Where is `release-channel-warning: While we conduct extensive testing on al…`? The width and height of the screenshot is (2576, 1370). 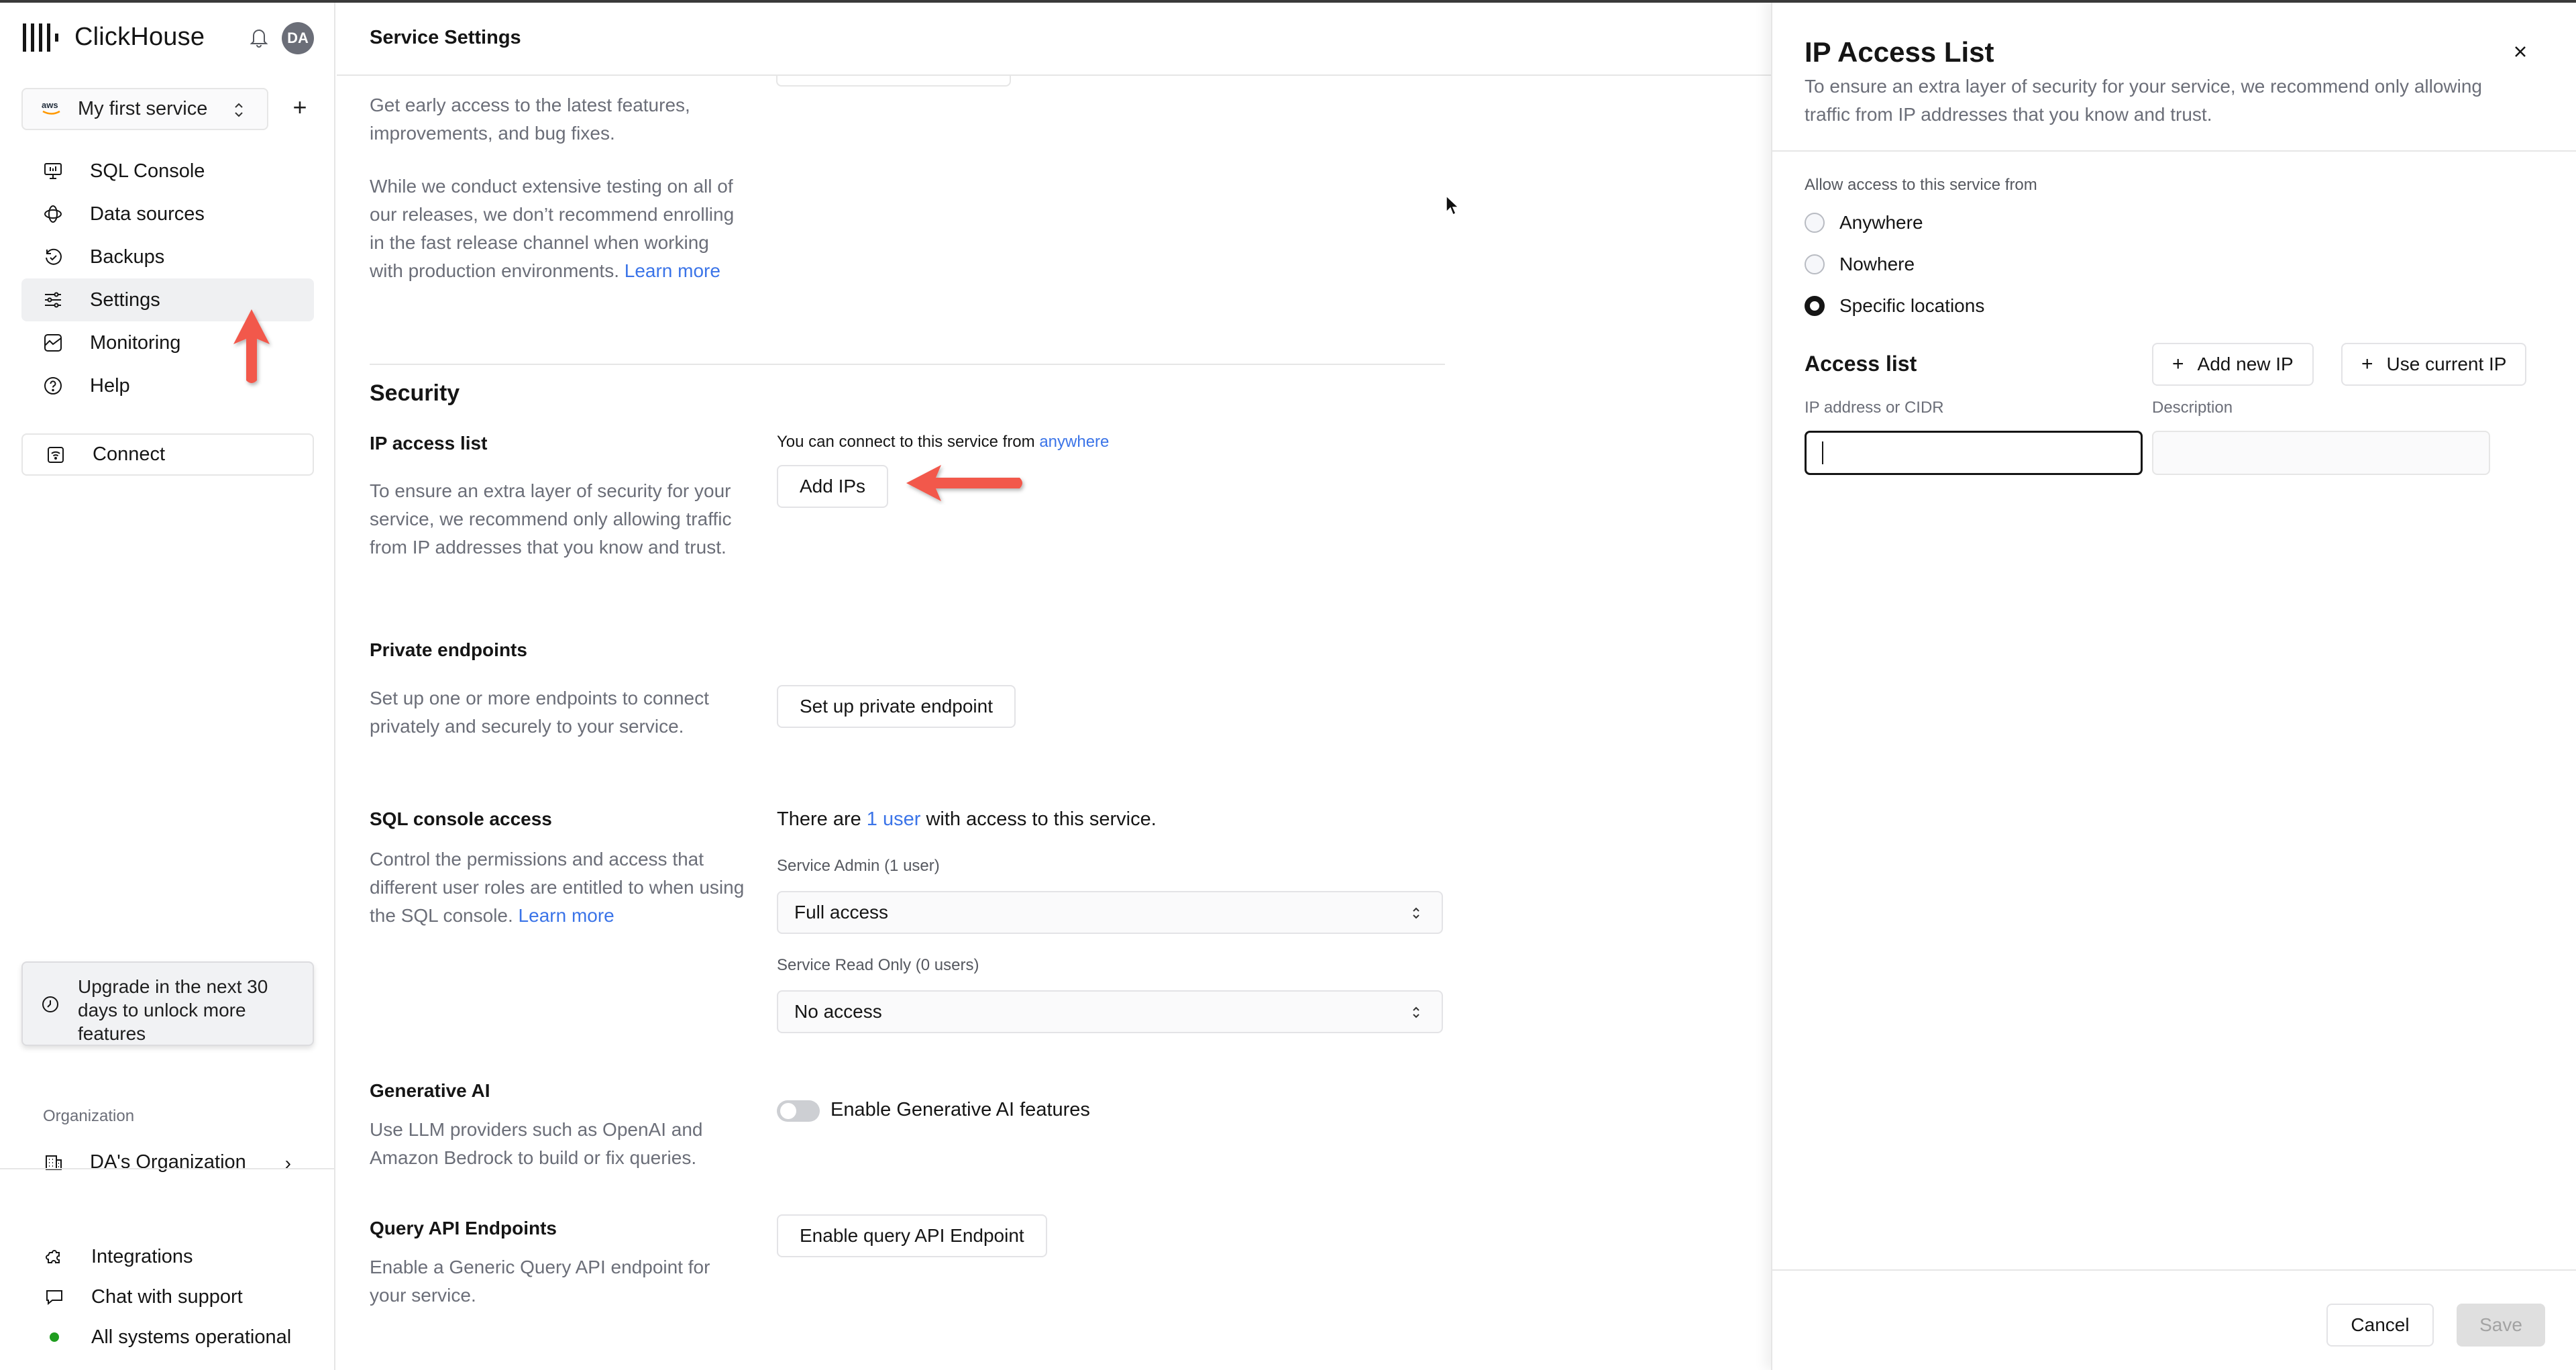
release-channel-warning: While we conduct extensive testing on al… is located at coordinates (557, 228).